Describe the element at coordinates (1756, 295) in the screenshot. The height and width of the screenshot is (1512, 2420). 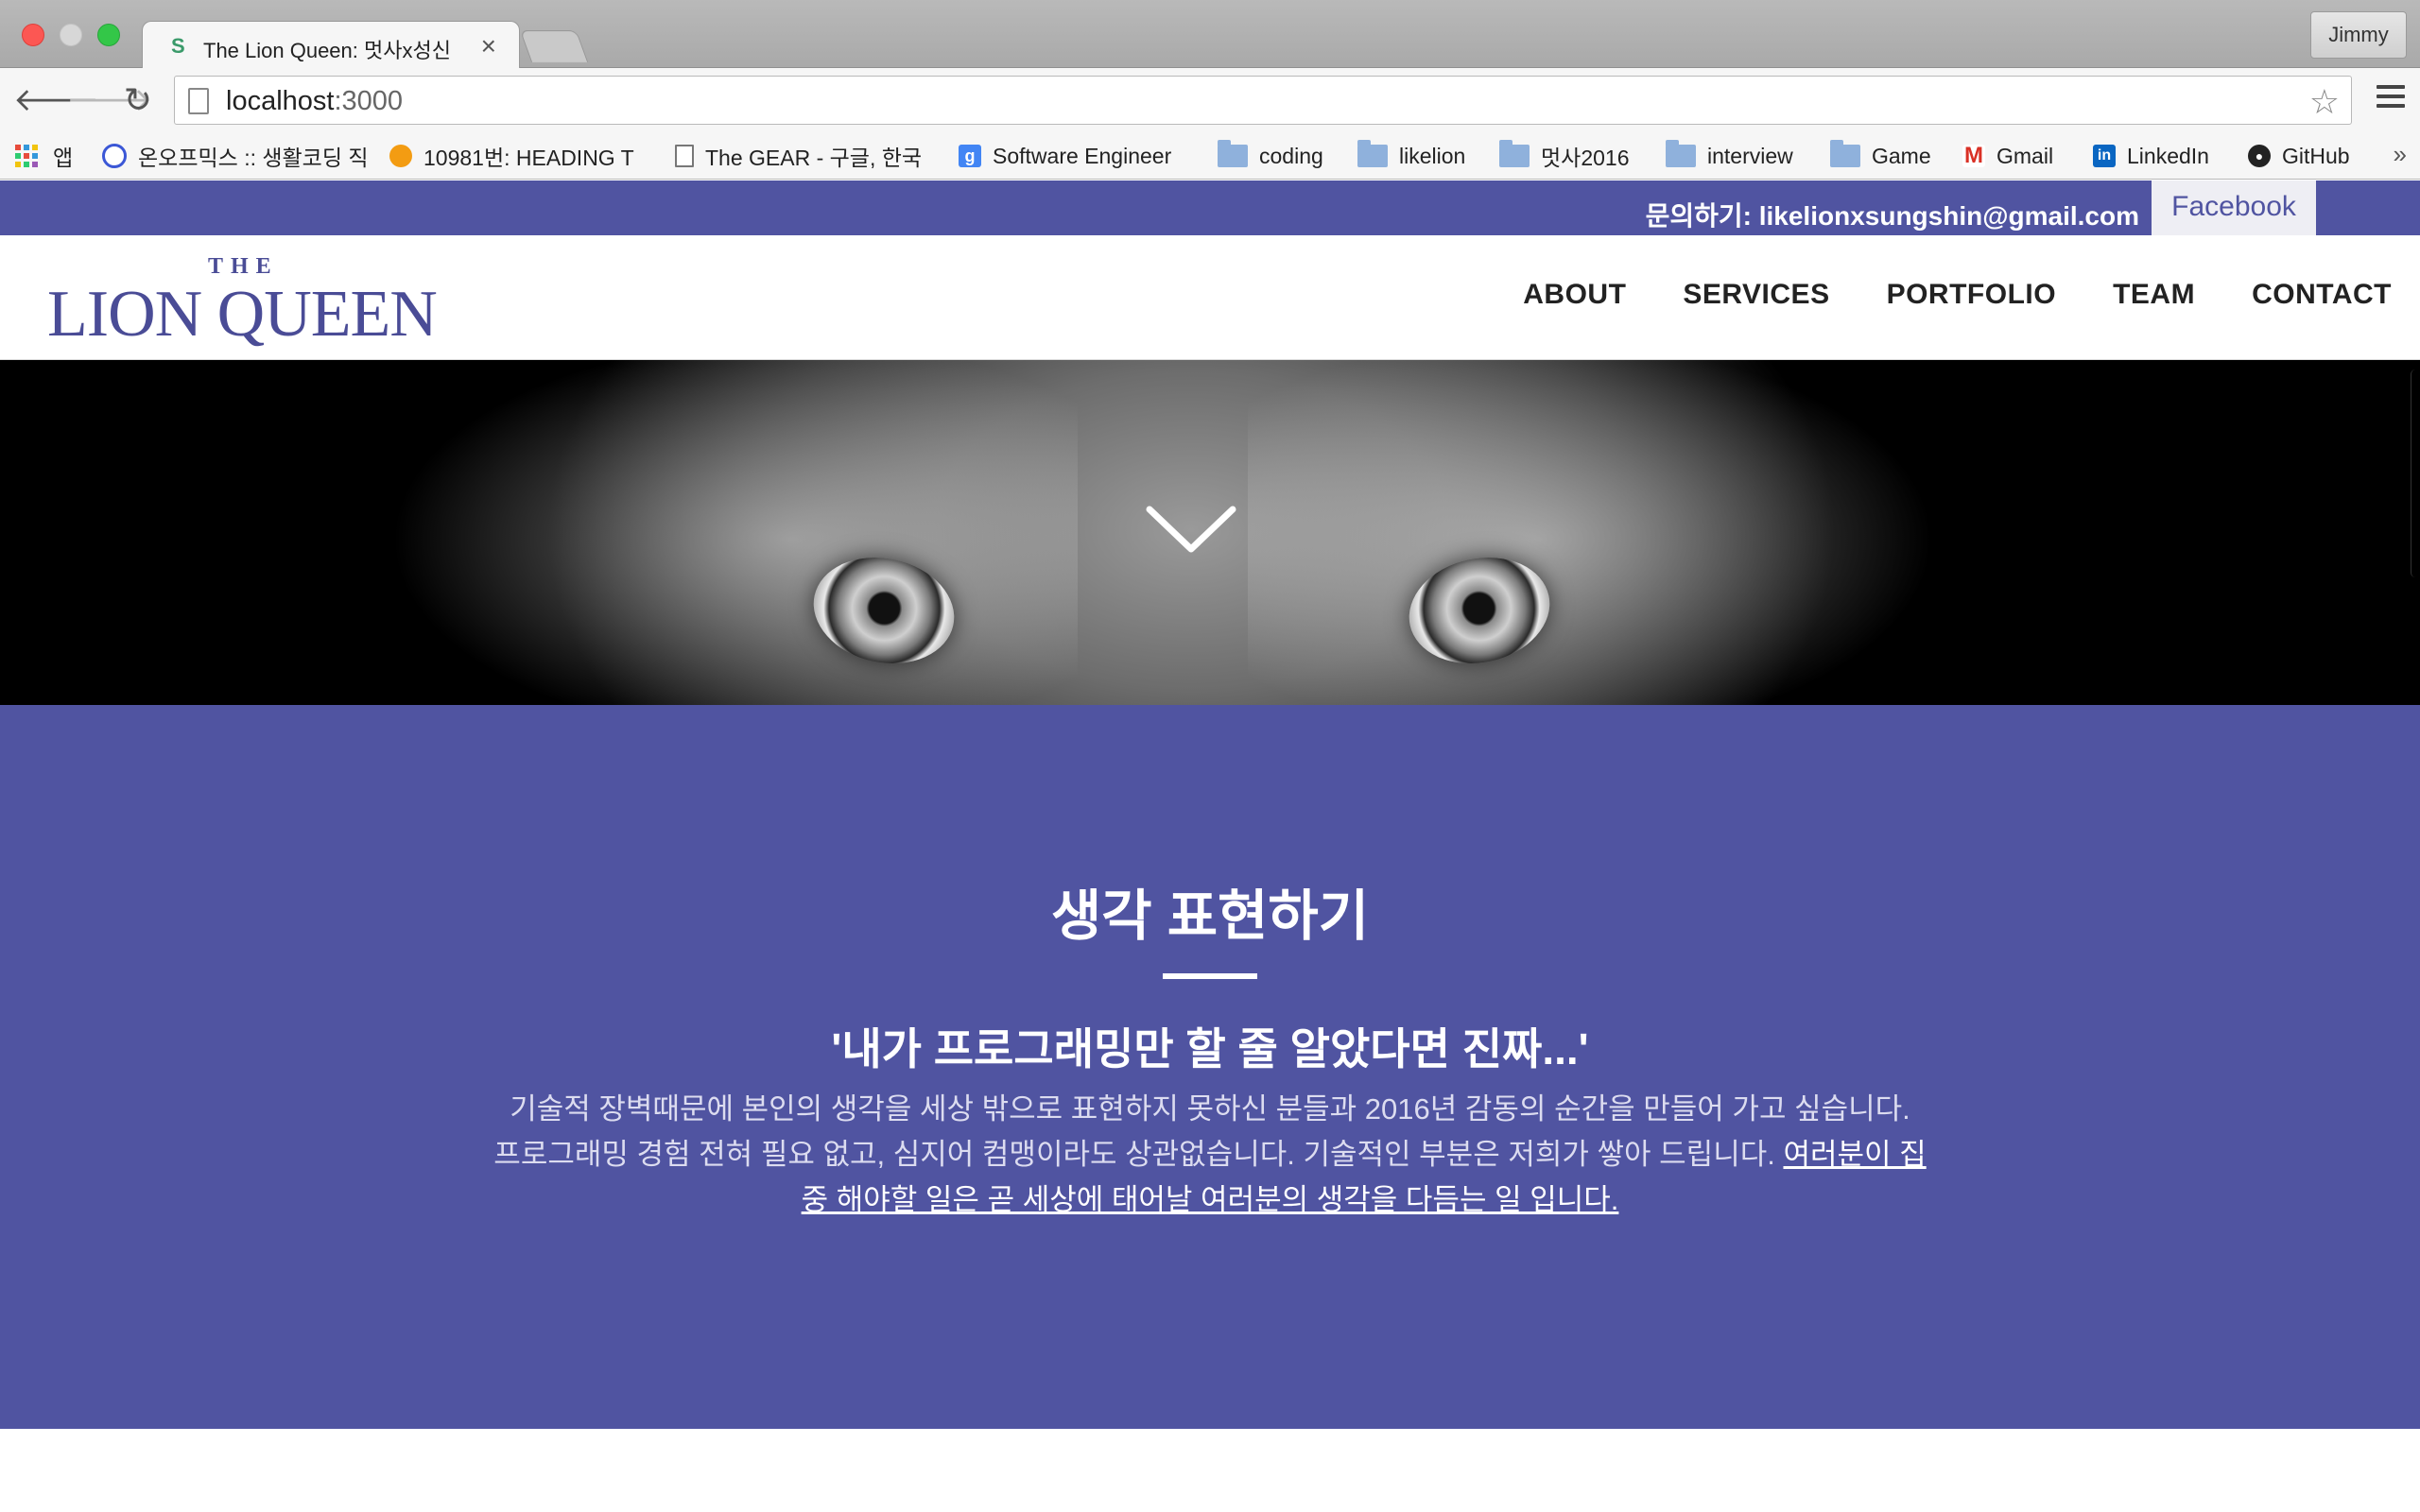
I see `nav-services: SERVICES` at that location.